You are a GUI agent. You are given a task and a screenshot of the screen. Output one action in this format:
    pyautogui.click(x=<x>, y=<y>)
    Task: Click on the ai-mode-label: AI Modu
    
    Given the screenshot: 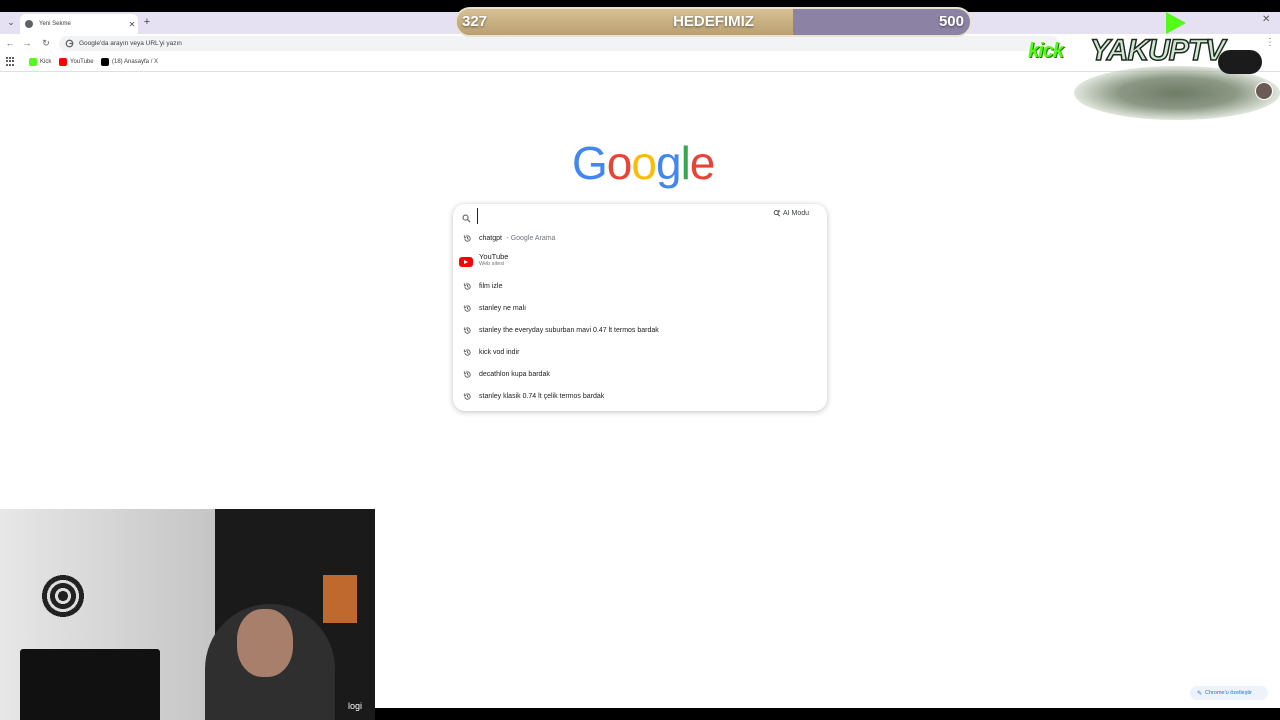 What is the action you would take?
    pyautogui.click(x=796, y=213)
    